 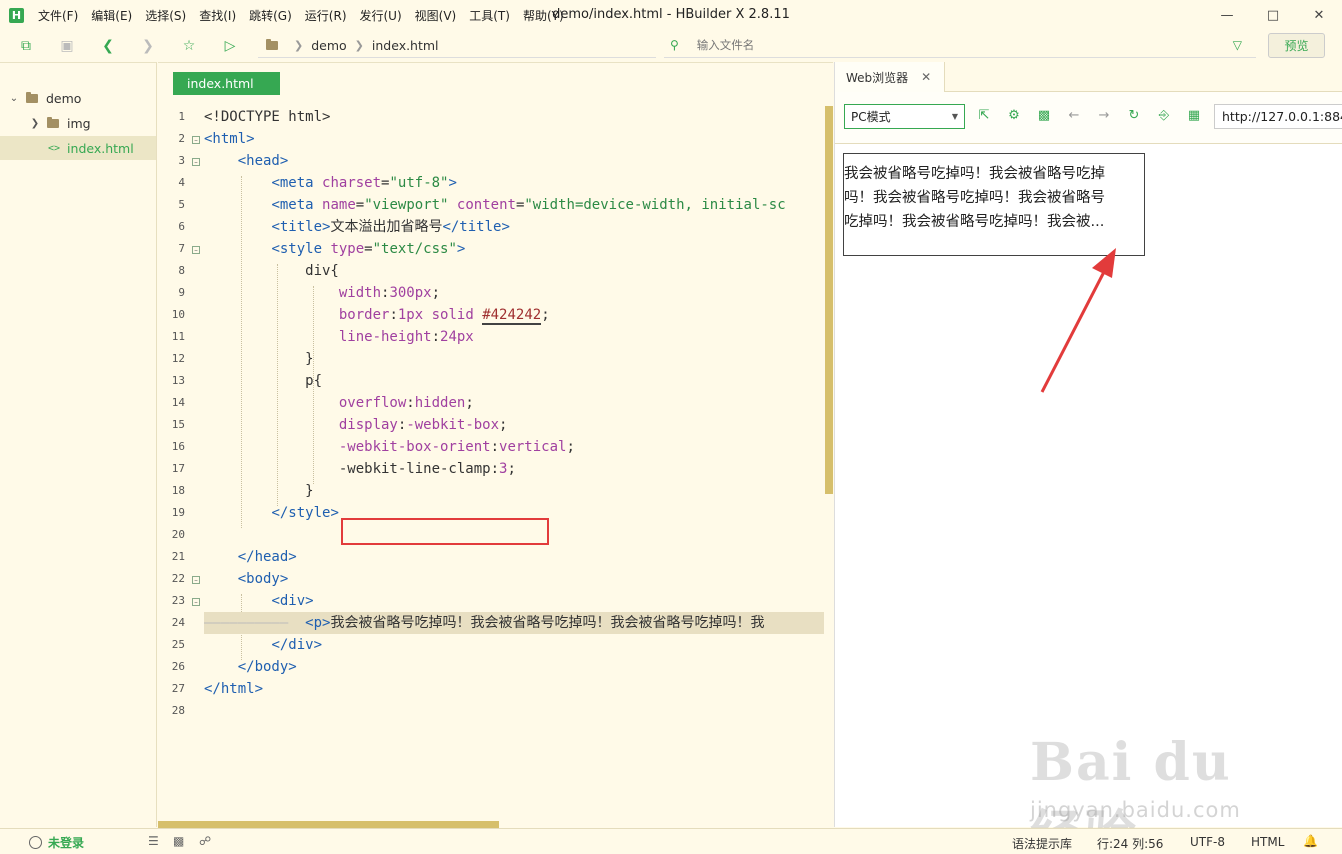 What do you see at coordinates (78, 148) in the screenshot?
I see `tree-item-file: <> index.html` at bounding box center [78, 148].